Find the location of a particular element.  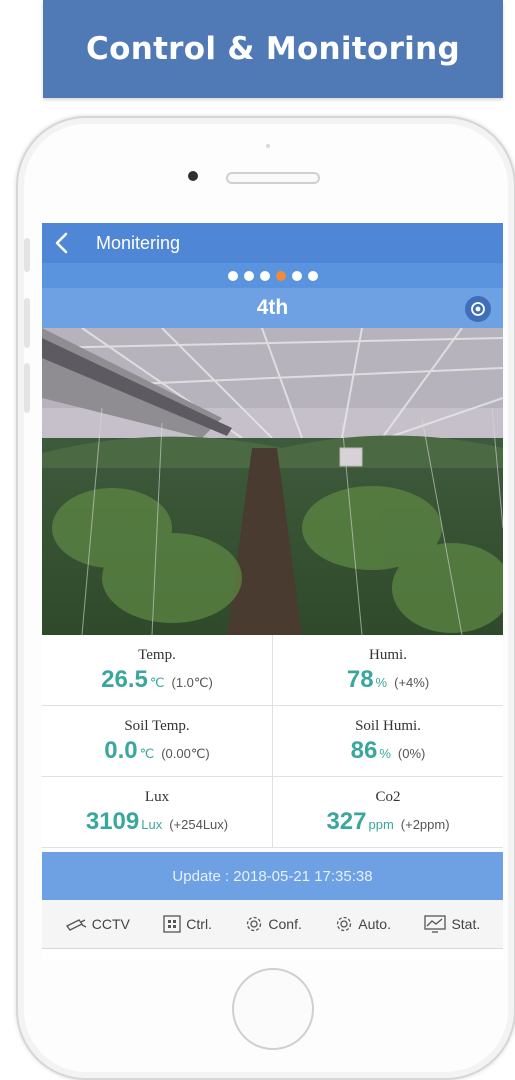

section-title: 4th is located at coordinates (272, 307).